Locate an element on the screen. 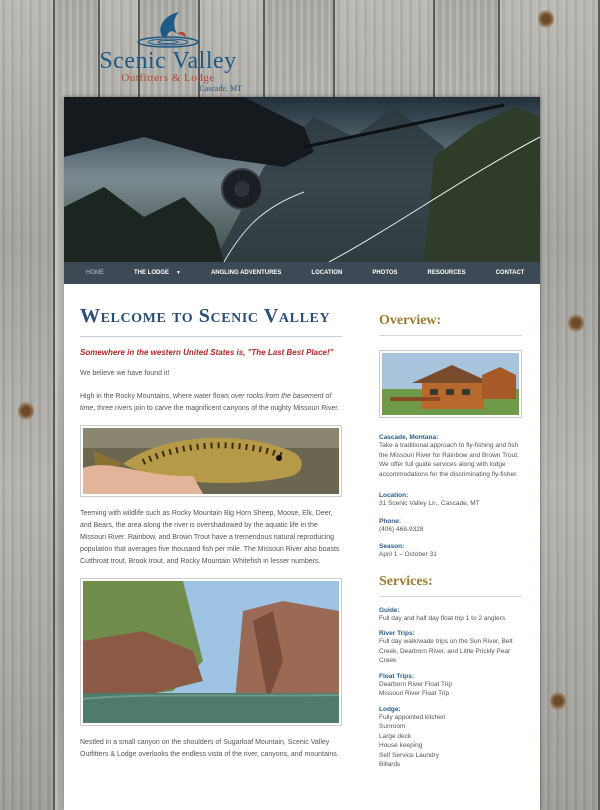 This screenshot has width=600, height=810. nav-angling-adventures: ANGLING ADVENTURES is located at coordinates (246, 273).